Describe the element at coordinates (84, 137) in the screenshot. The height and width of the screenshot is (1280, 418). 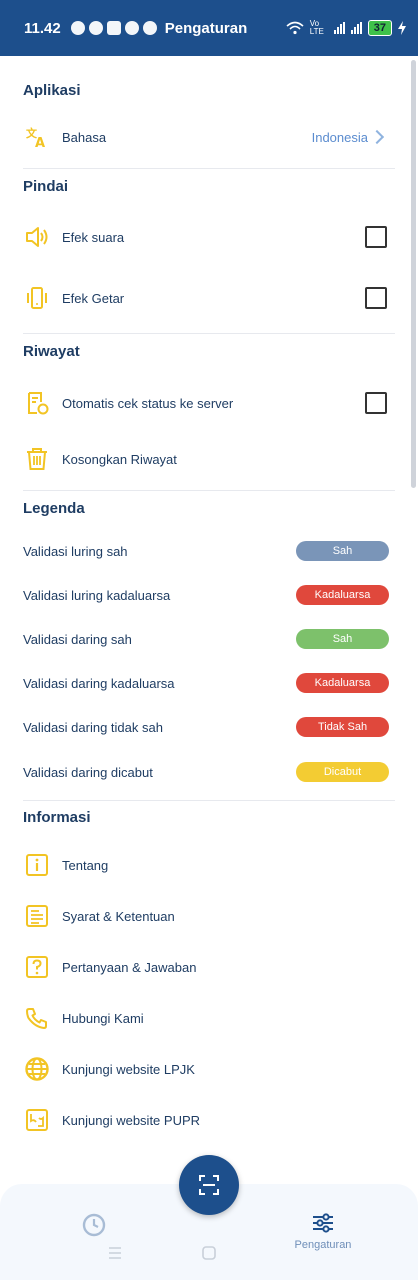
I see `bahasa-label: Bahasa` at that location.